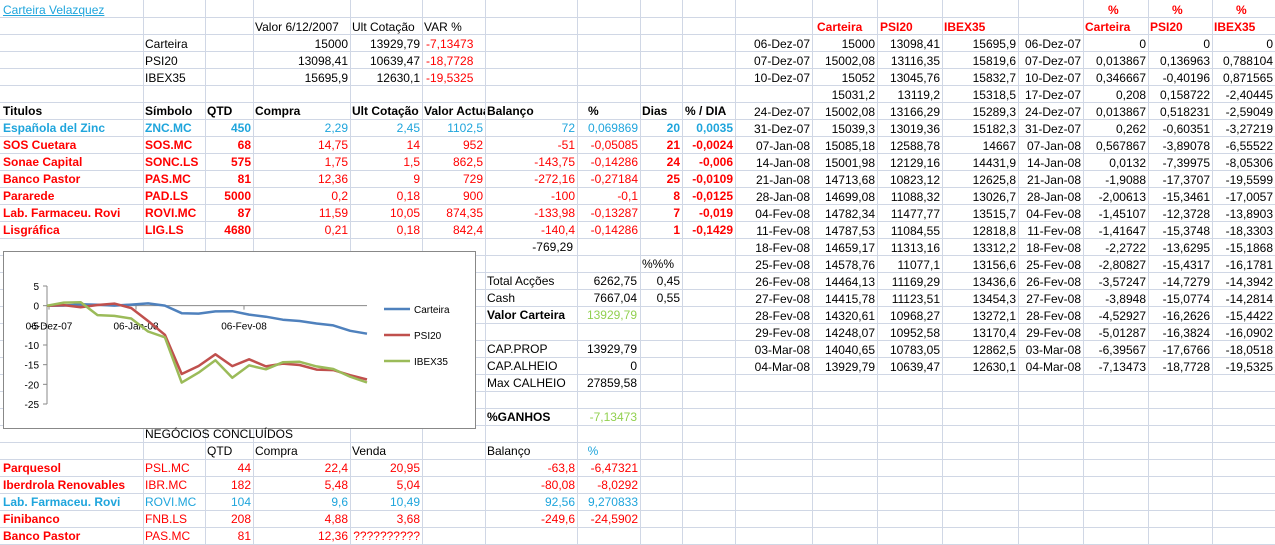 This screenshot has width=1275, height=545. I want to click on holding-name: SOS Cuetara, so click(73, 145).